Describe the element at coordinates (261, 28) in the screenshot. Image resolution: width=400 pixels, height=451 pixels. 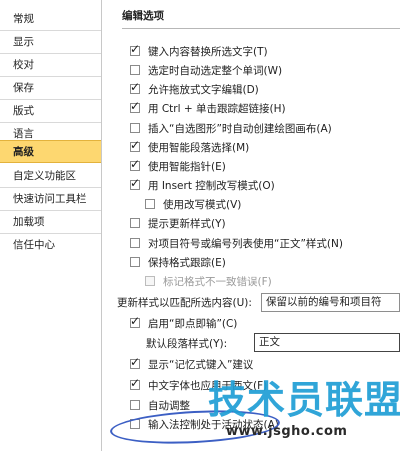
I see `section-divider` at that location.